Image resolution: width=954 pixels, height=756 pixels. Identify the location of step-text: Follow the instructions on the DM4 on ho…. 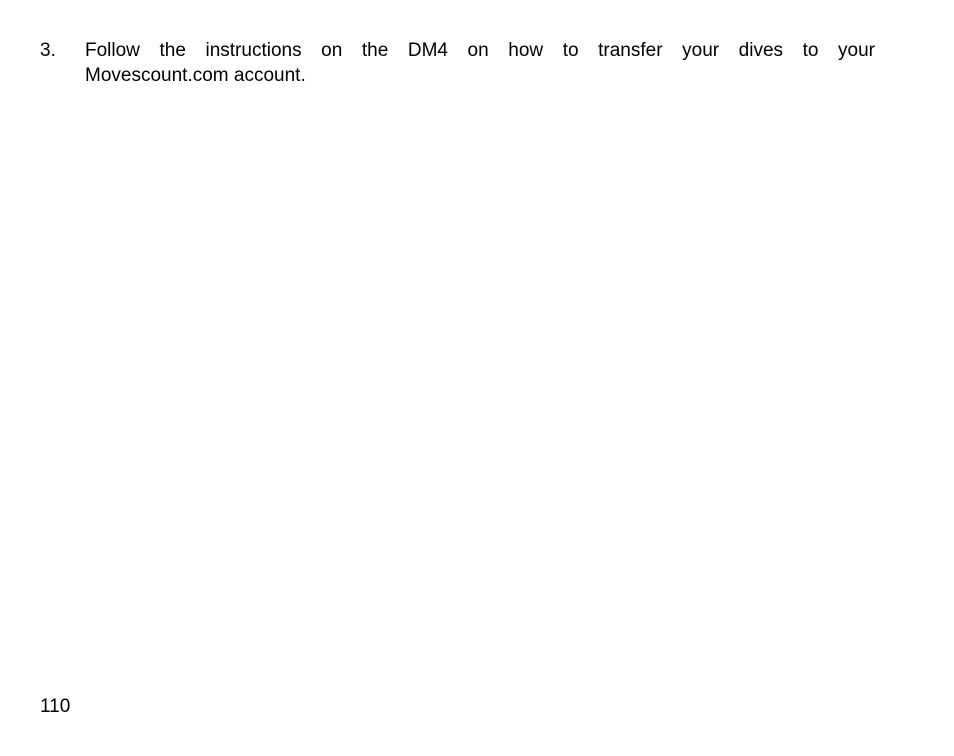
(480, 63).